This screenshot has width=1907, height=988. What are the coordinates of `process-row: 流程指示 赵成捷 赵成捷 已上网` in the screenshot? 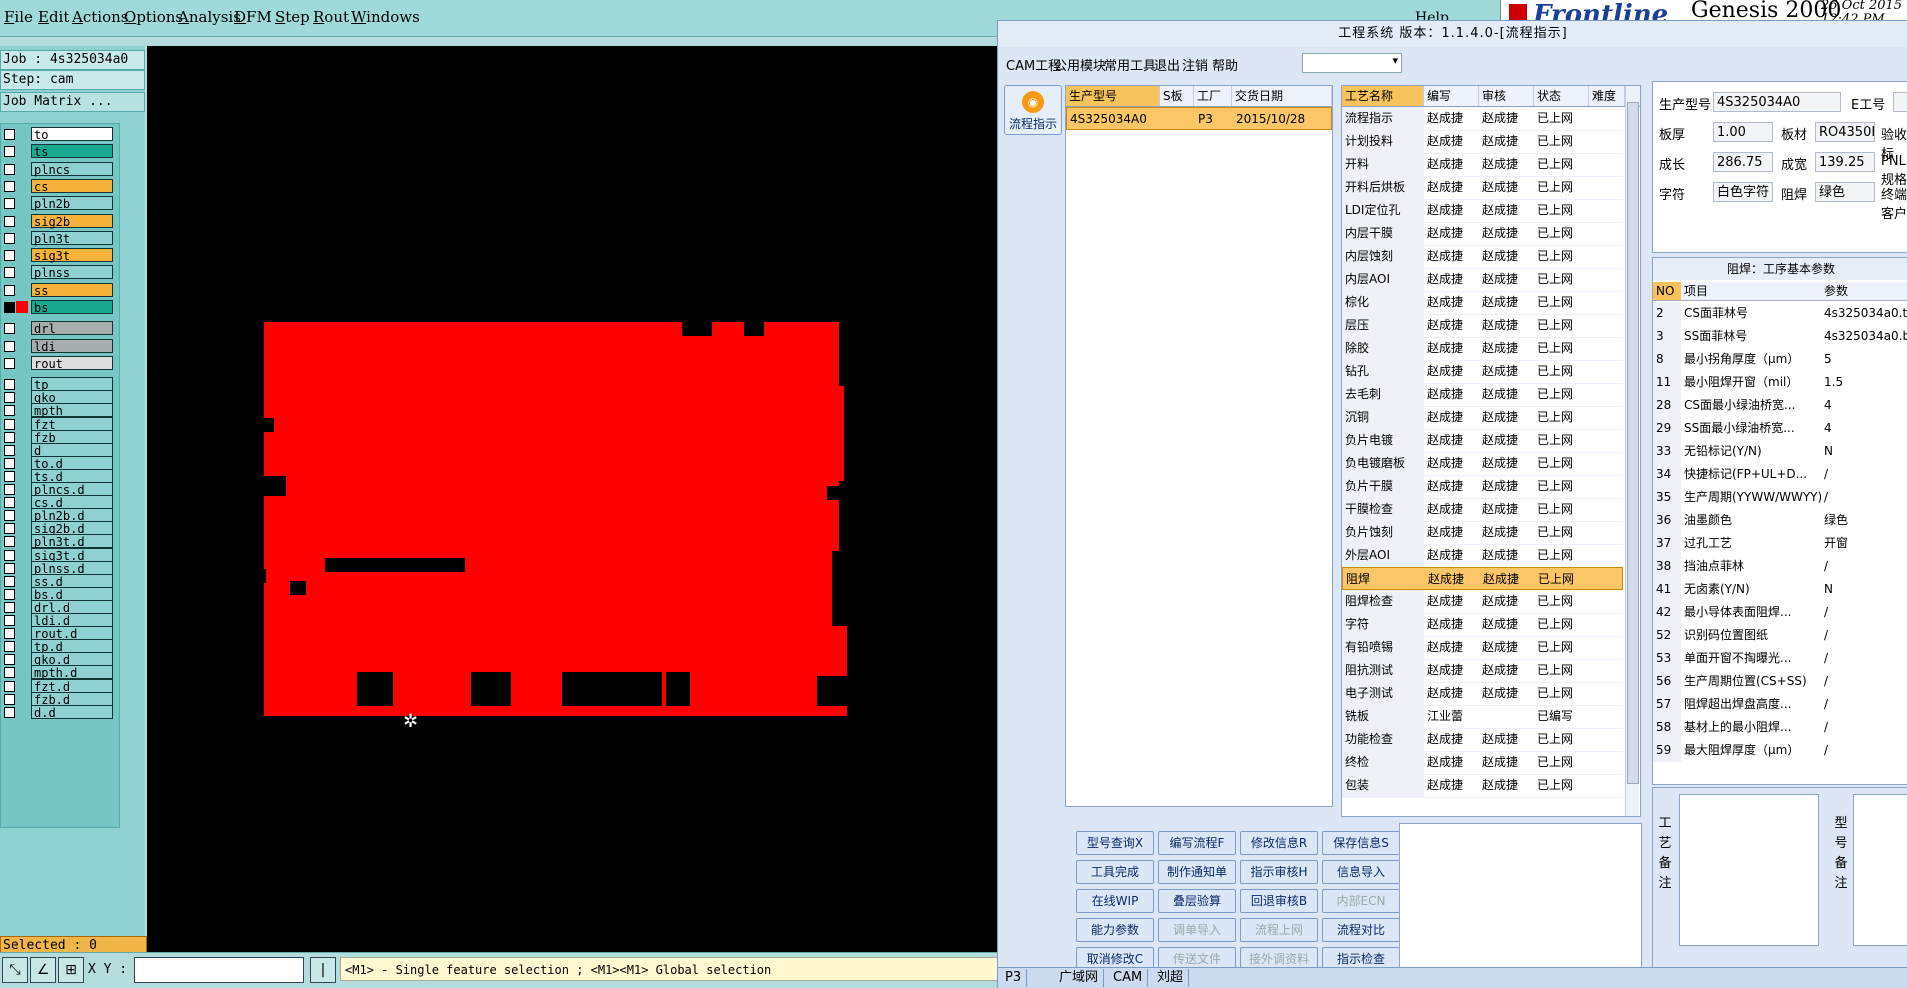 It's located at (1482, 119).